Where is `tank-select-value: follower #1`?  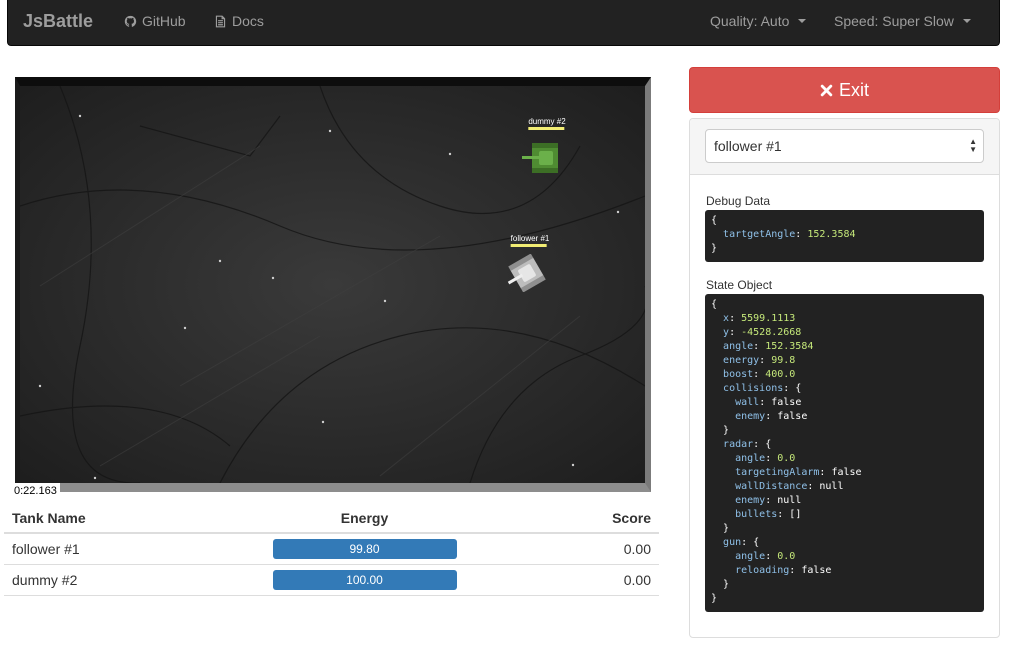
tank-select-value: follower #1 is located at coordinates (748, 146).